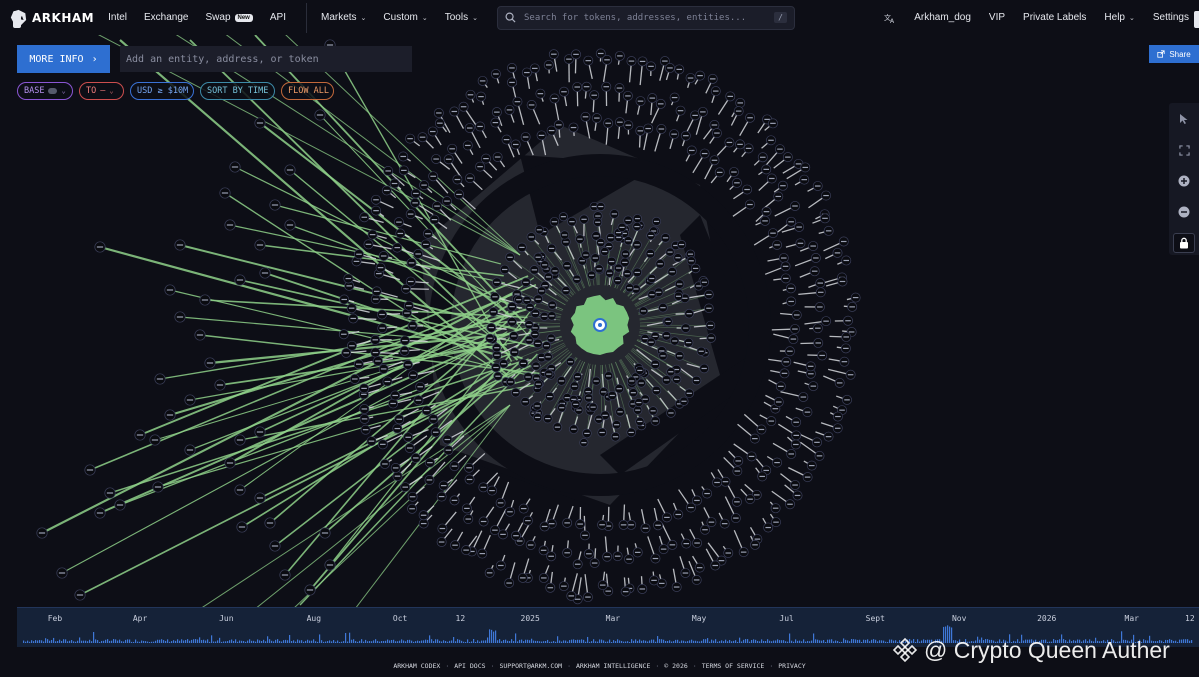 Image resolution: width=1199 pixels, height=677 pixels. I want to click on global-search: /, so click(645, 17).